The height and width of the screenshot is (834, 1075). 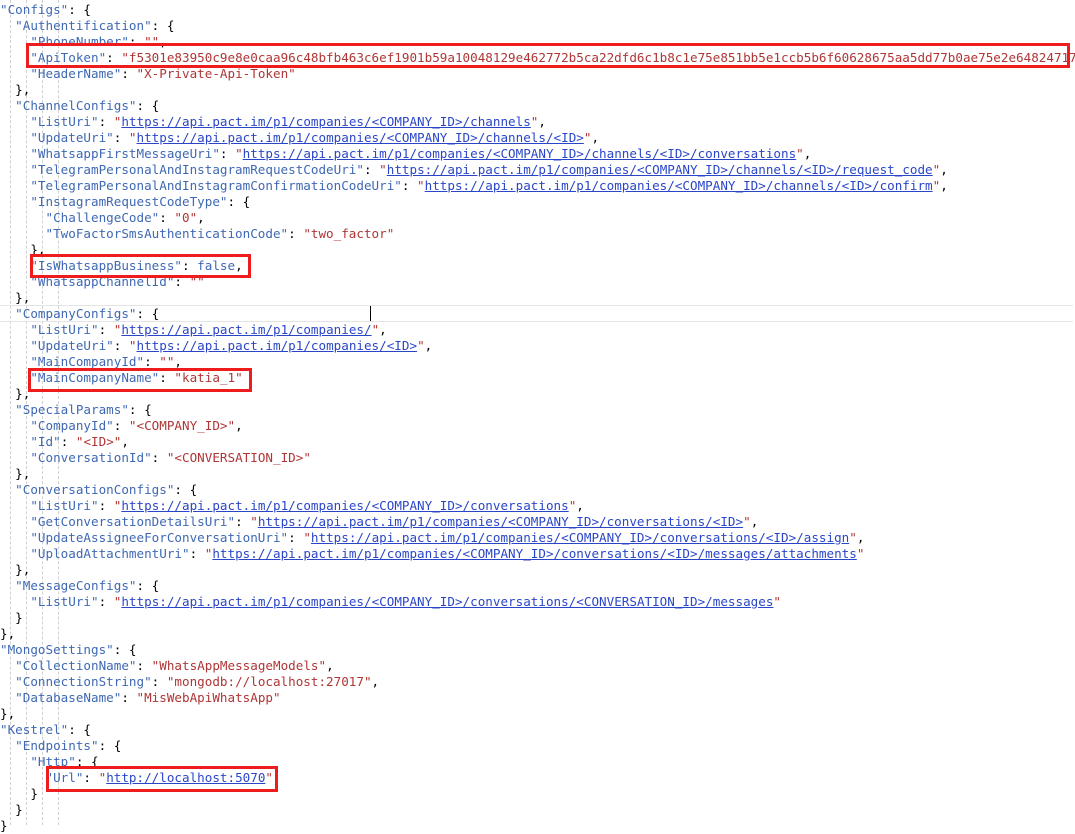 What do you see at coordinates (537, 106) in the screenshot?
I see `code-line: "ChannelConfigs": {` at bounding box center [537, 106].